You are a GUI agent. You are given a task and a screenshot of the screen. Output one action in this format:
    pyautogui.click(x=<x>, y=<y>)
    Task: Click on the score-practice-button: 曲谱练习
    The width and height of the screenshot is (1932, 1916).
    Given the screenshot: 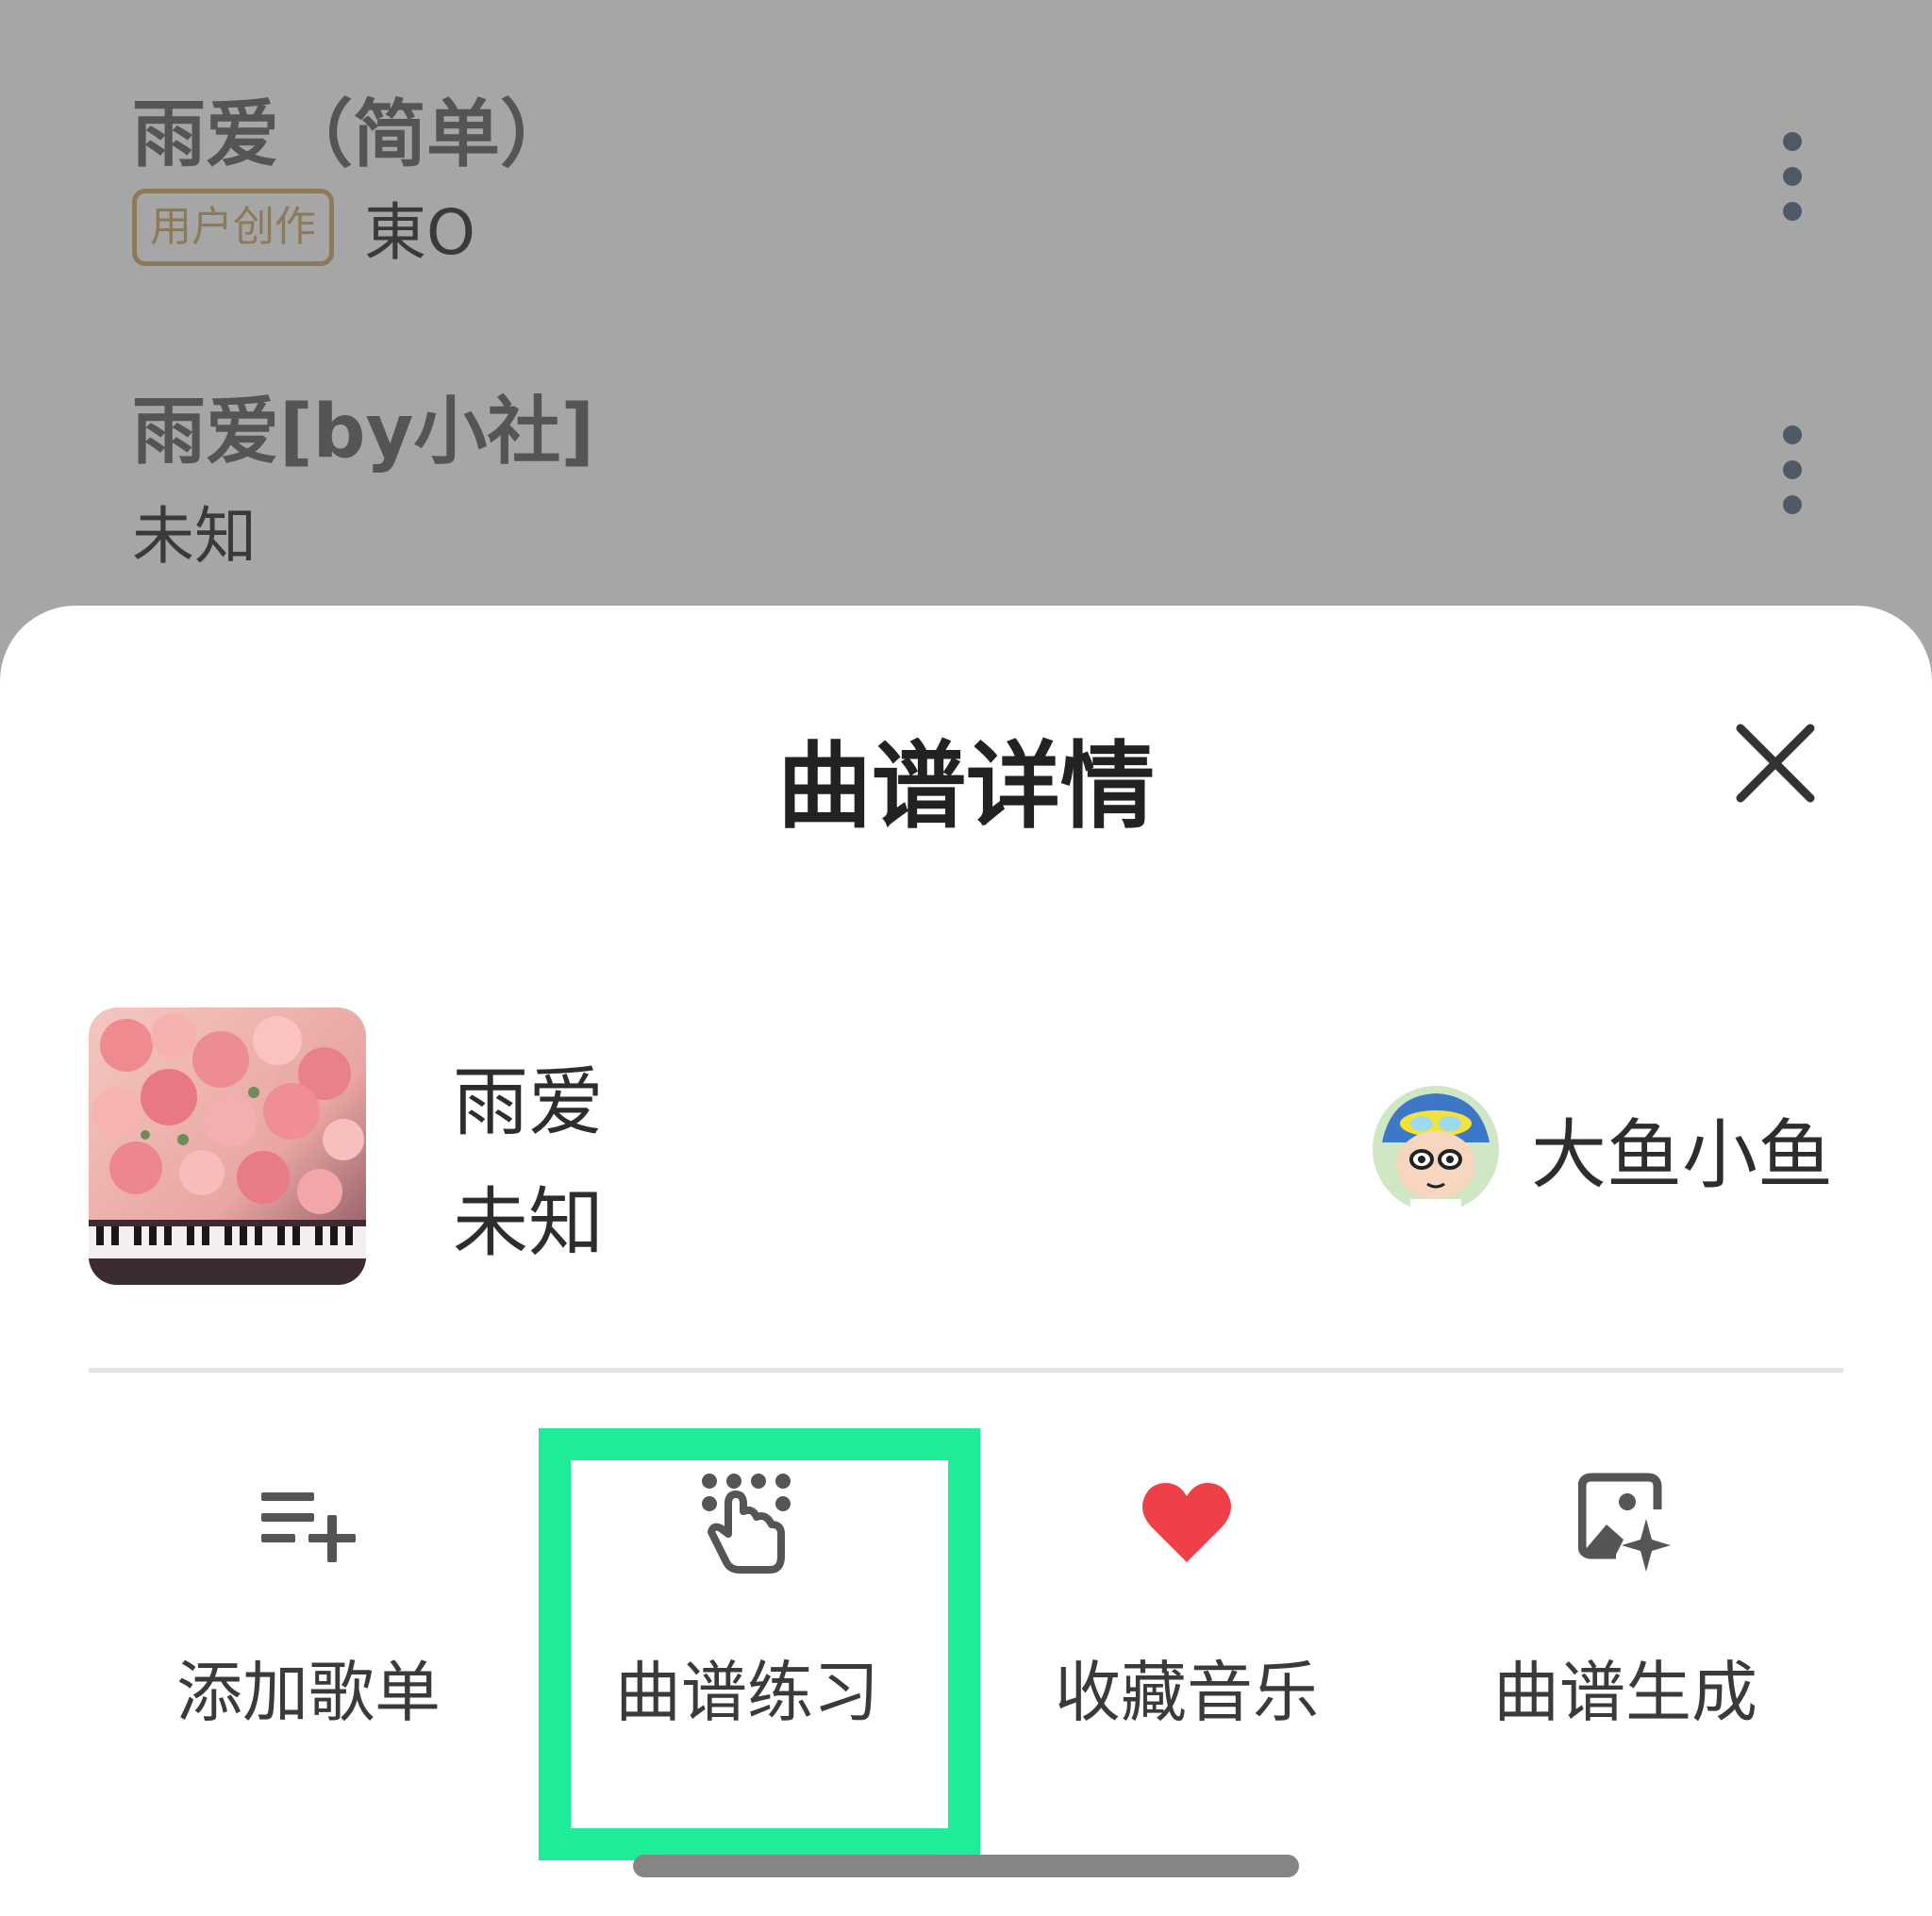 What is the action you would take?
    pyautogui.click(x=747, y=1613)
    